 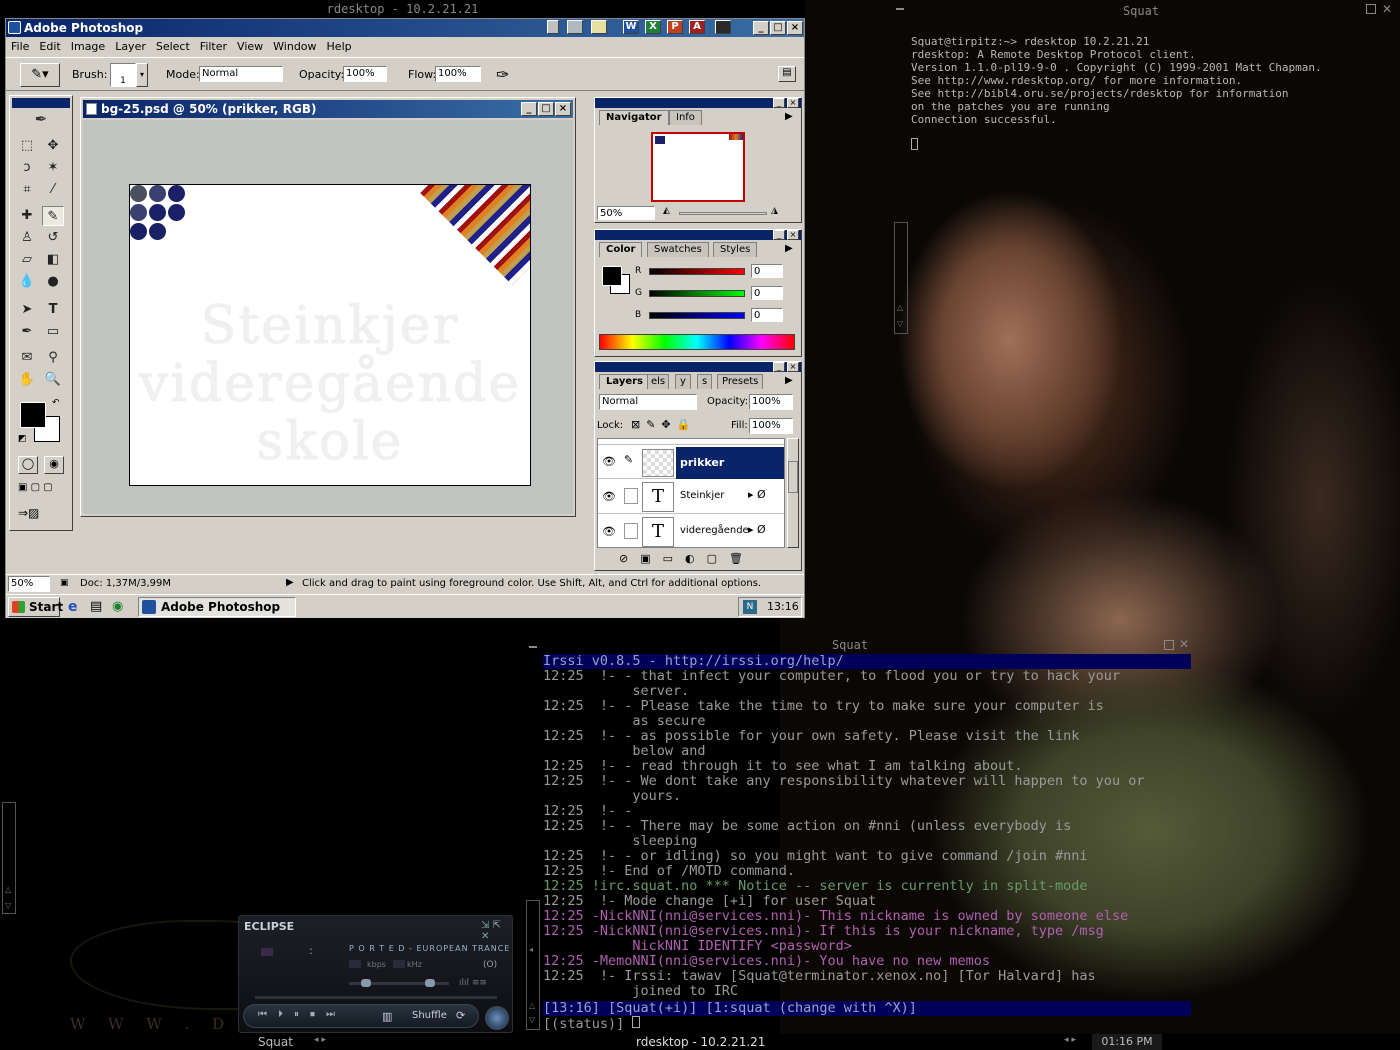 I want to click on player-window-buttons: ⇲ ⇱ ✕, so click(x=496, y=931).